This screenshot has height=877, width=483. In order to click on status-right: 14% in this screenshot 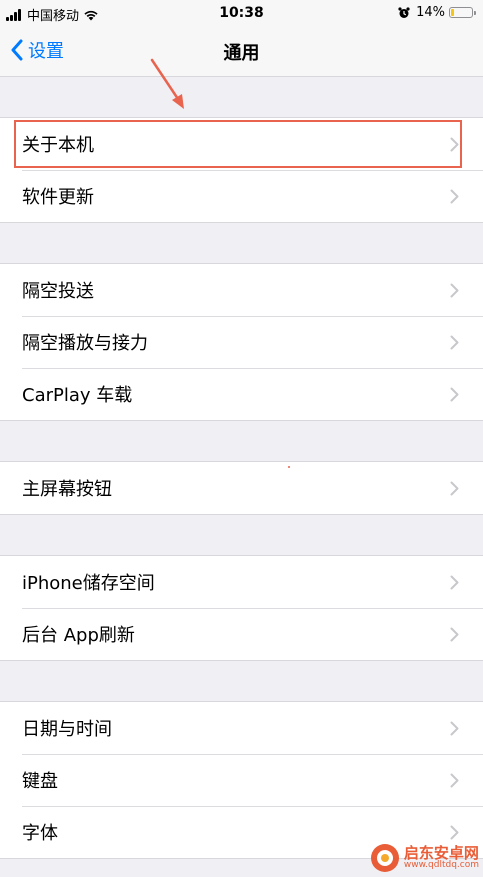, I will do `click(437, 12)`.